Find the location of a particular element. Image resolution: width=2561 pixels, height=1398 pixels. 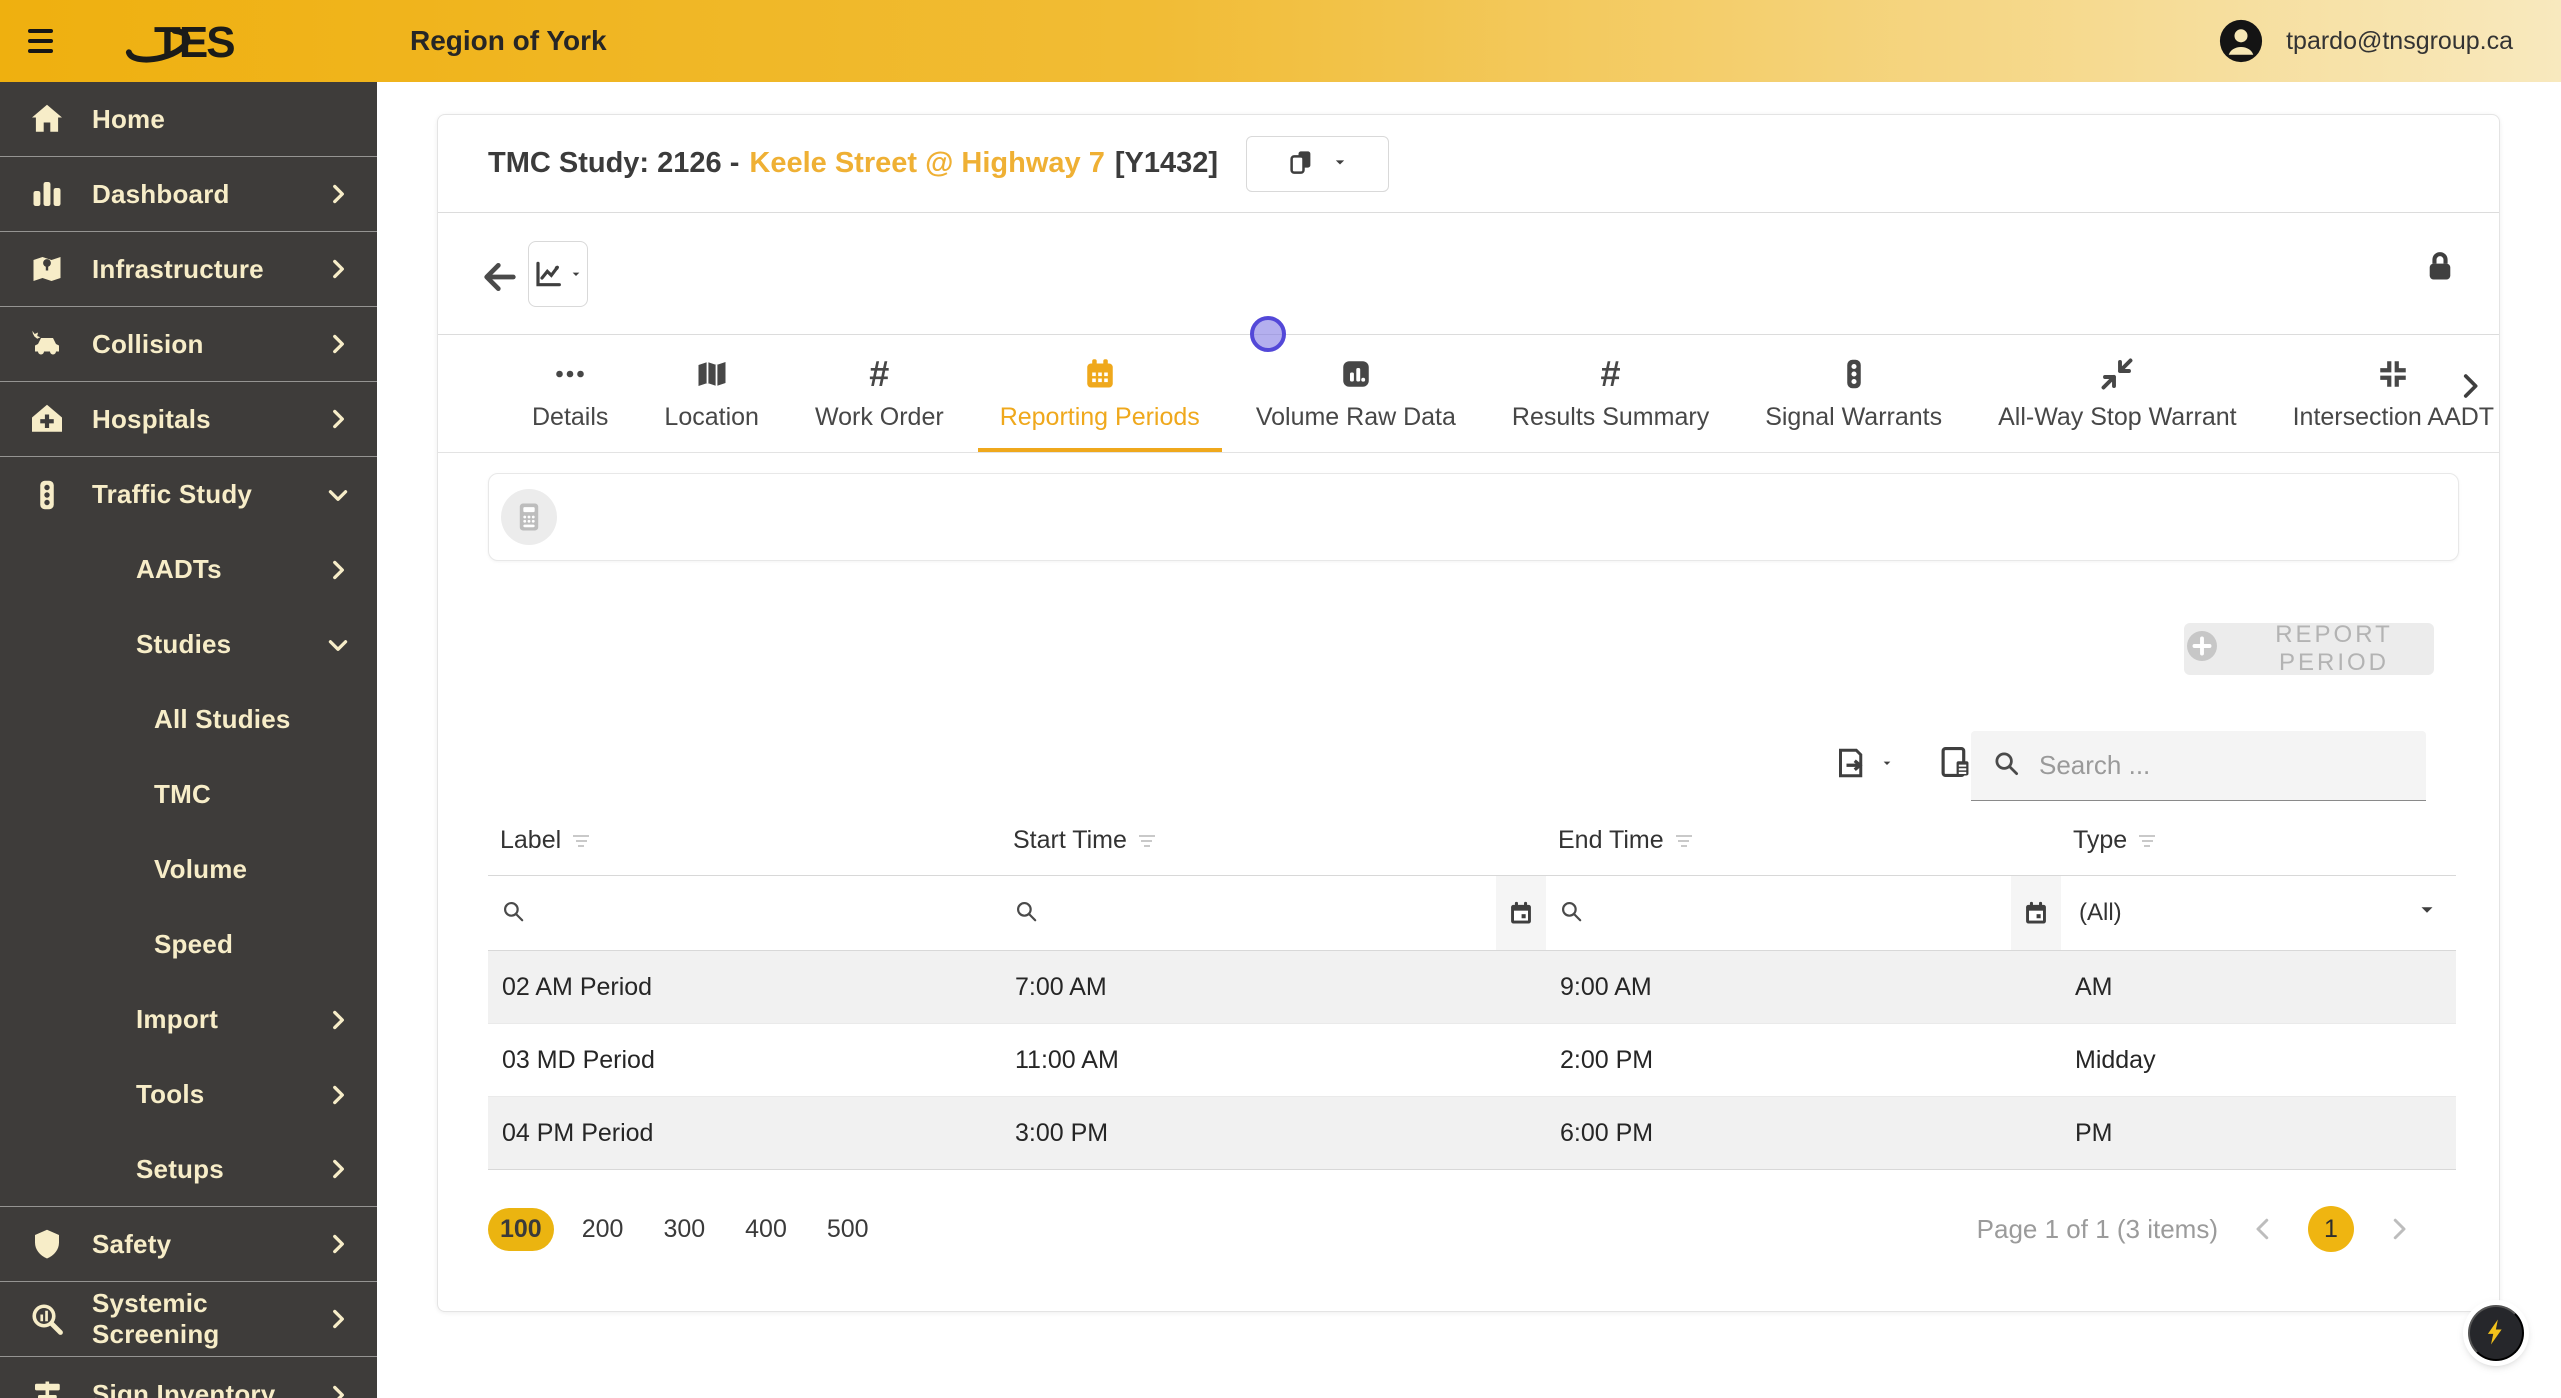

sidebar-item-systemic-screening: Systemic Screening is located at coordinates (188, 1319).